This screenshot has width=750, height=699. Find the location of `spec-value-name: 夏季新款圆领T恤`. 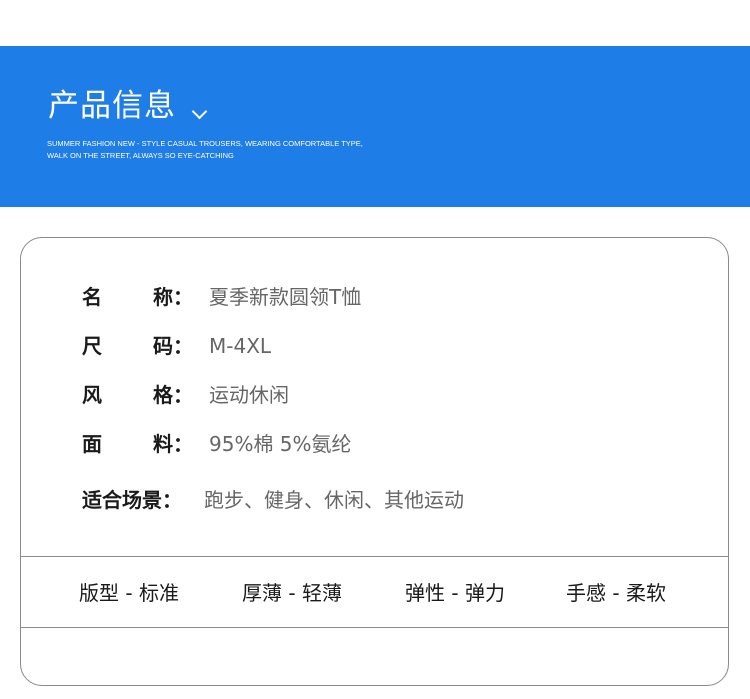

spec-value-name: 夏季新款圆领T恤 is located at coordinates (285, 297).